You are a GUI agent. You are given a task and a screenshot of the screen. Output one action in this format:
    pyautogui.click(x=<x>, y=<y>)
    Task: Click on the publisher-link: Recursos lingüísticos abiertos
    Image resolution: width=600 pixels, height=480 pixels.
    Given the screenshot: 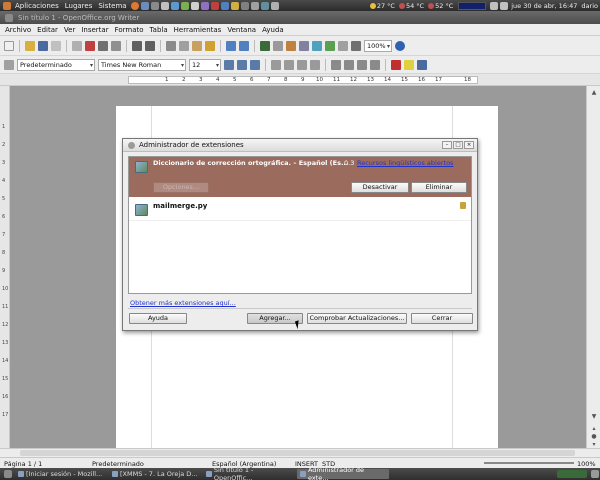 What is the action you would take?
    pyautogui.click(x=405, y=163)
    